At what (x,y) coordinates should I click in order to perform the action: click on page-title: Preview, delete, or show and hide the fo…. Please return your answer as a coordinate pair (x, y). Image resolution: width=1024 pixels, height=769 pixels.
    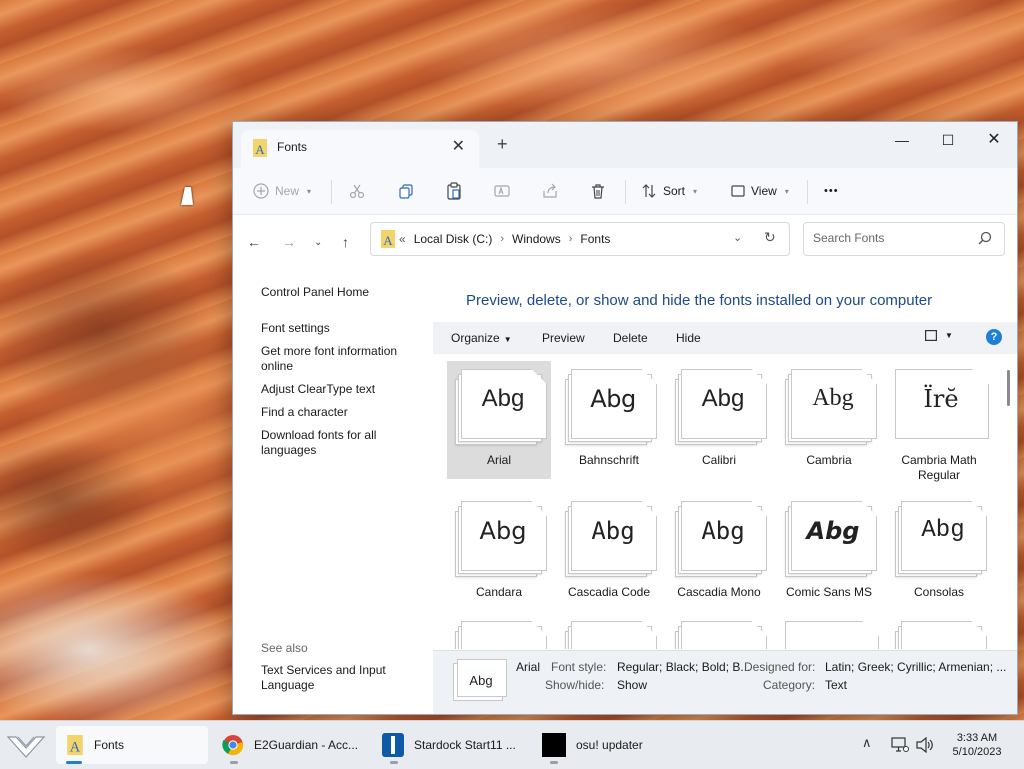
    Looking at the image, I should click on (699, 300).